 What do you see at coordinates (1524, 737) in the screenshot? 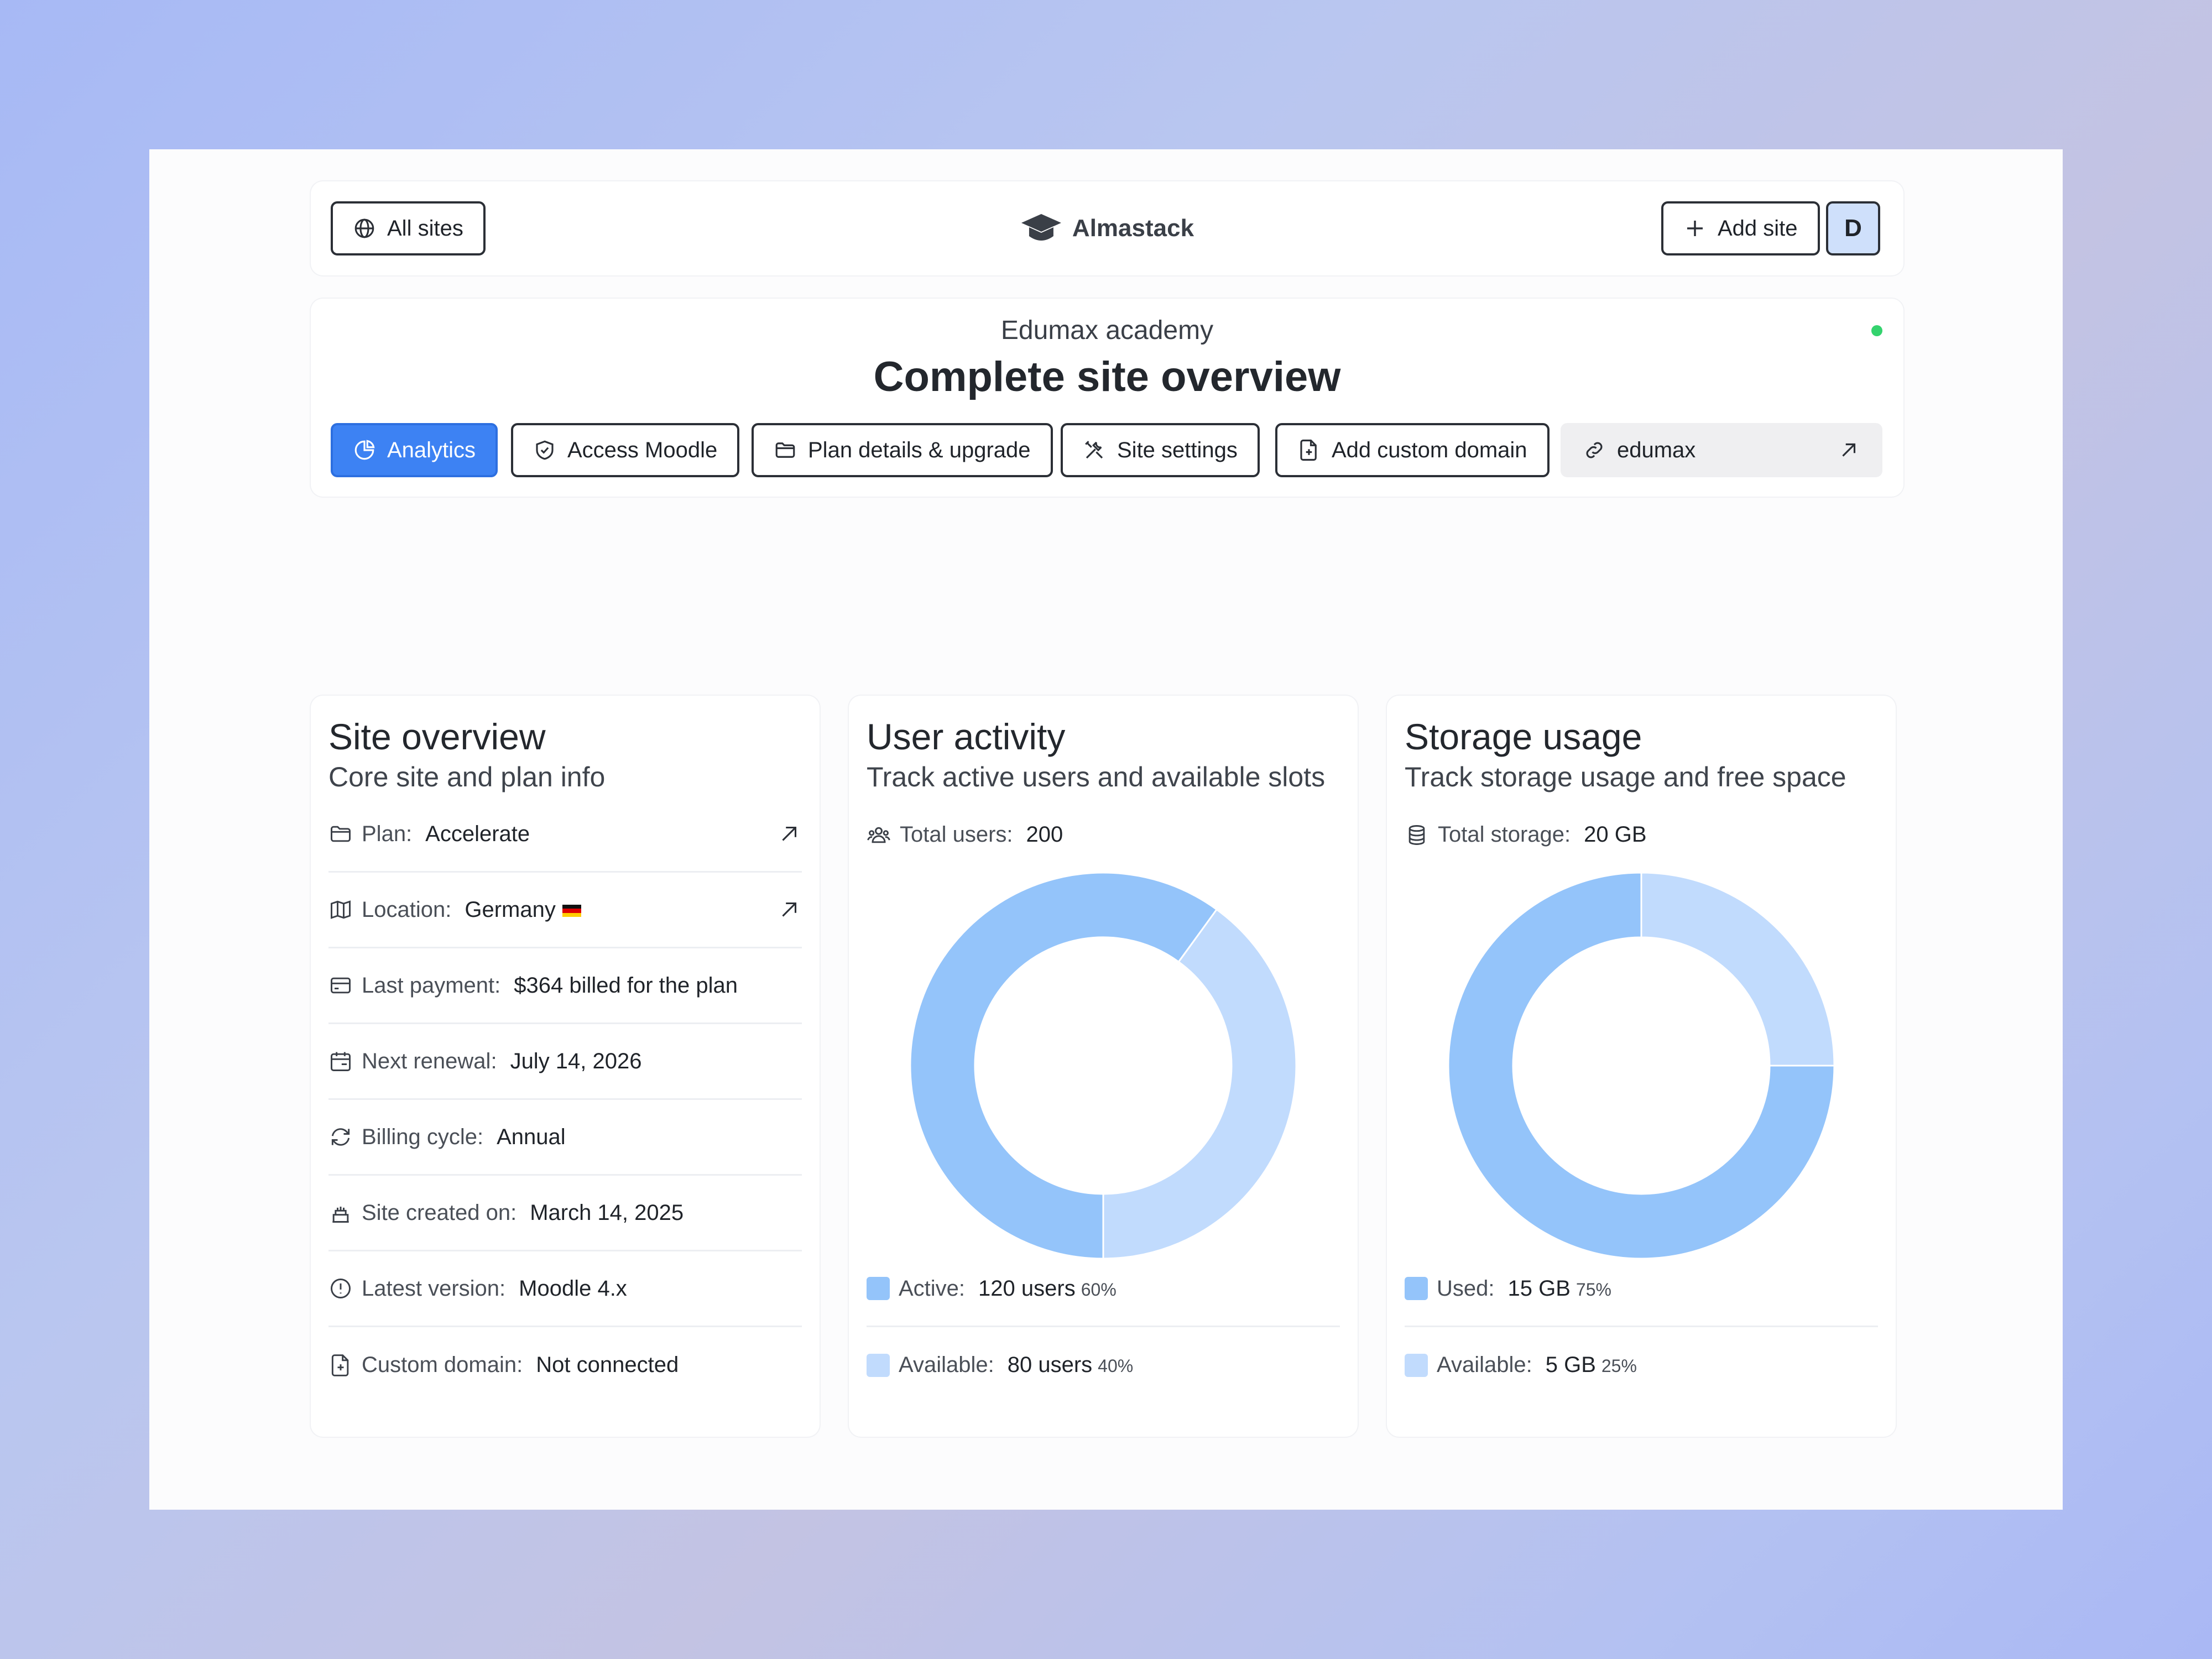
I see `card-title: Storage usage` at bounding box center [1524, 737].